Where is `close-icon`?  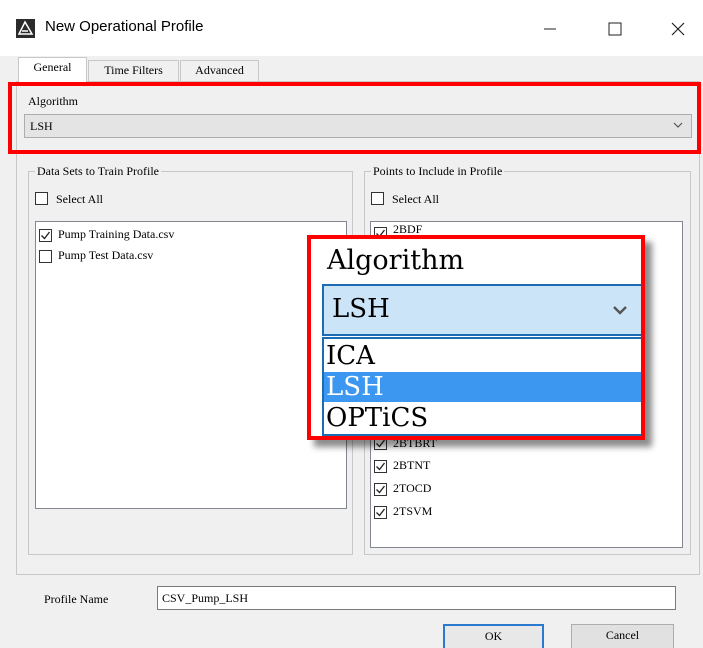 close-icon is located at coordinates (678, 29).